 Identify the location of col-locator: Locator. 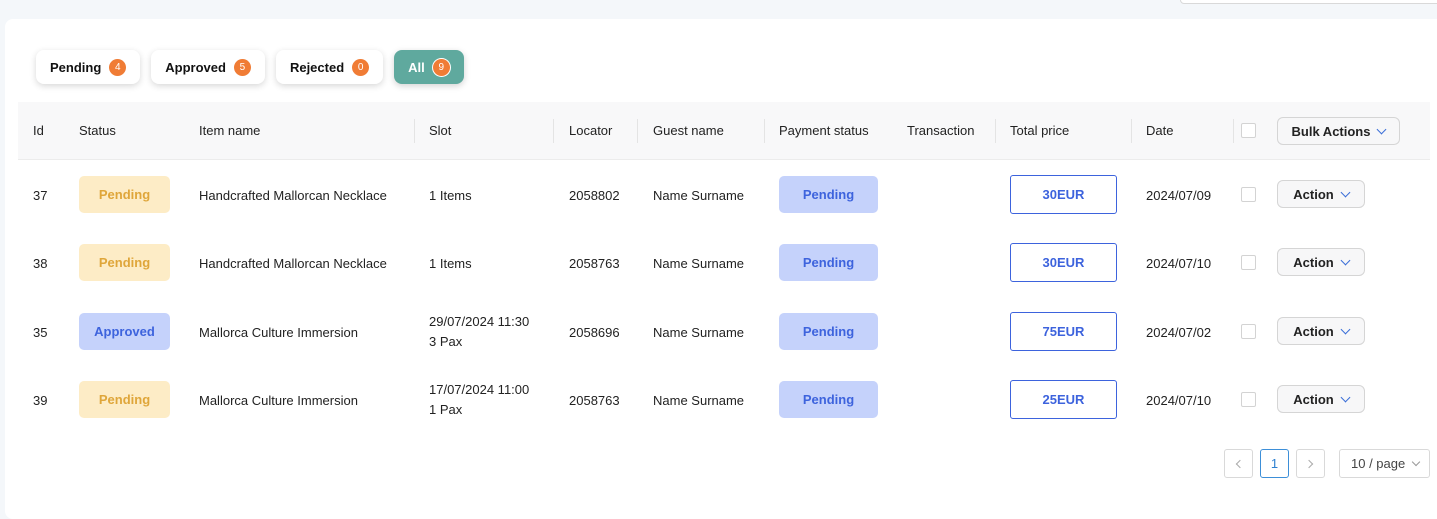
(590, 131).